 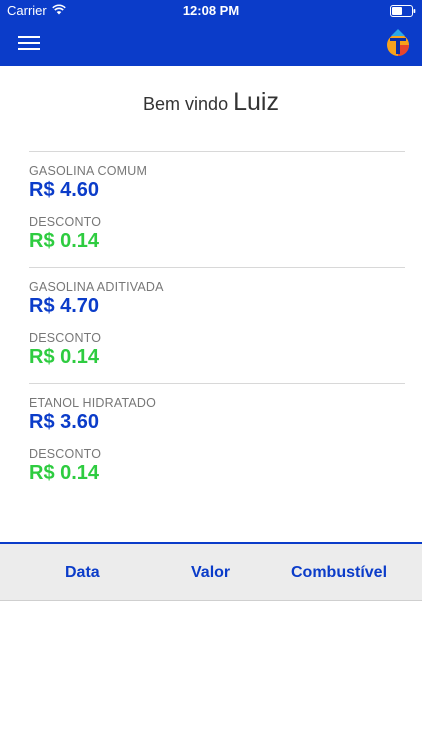 I want to click on user-name: Luiz, so click(x=256, y=102).